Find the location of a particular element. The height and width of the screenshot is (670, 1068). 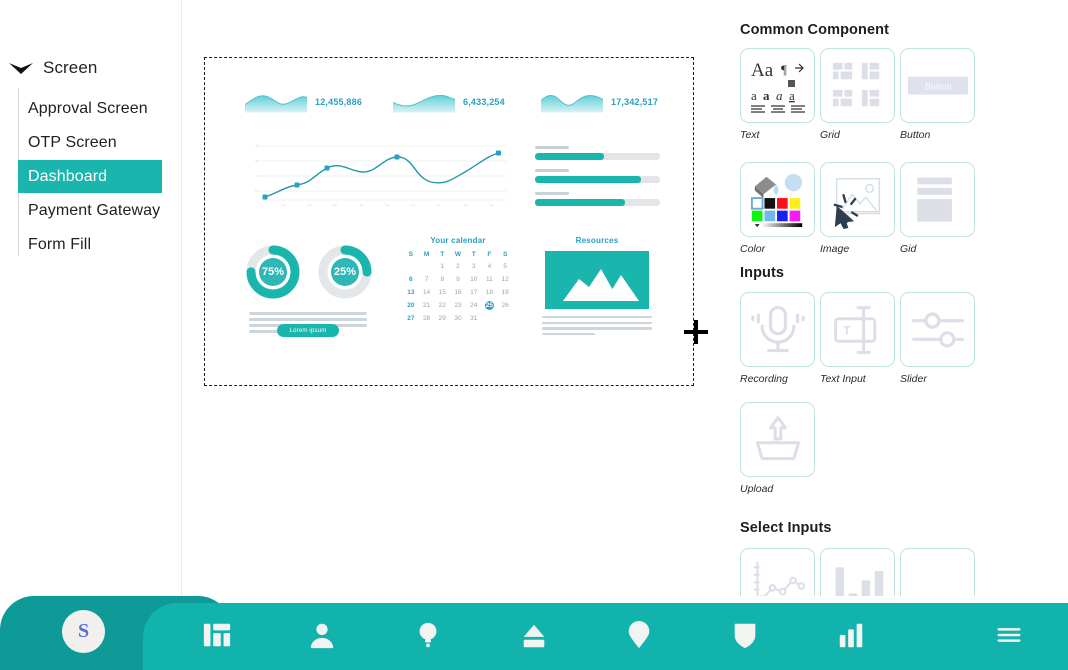

progress-bar-group is located at coordinates (597, 180).